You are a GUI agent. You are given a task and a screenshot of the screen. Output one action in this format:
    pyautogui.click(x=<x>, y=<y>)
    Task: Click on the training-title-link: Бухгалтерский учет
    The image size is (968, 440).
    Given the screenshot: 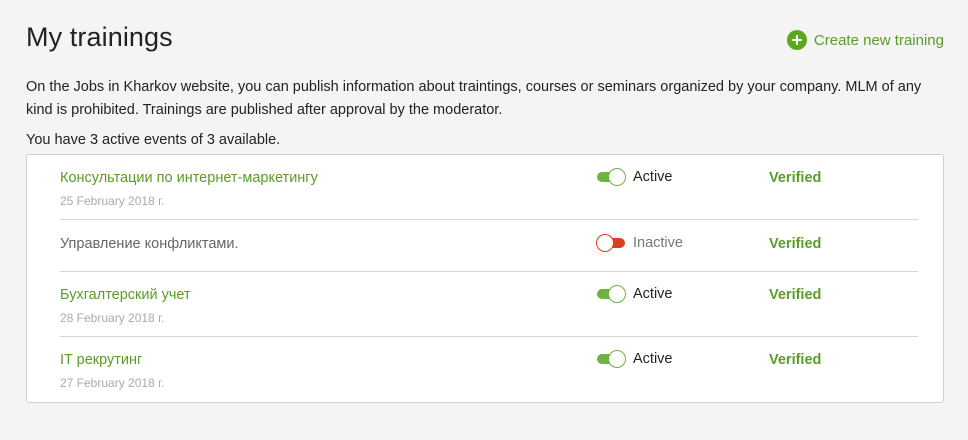 What is the action you would take?
    pyautogui.click(x=125, y=295)
    